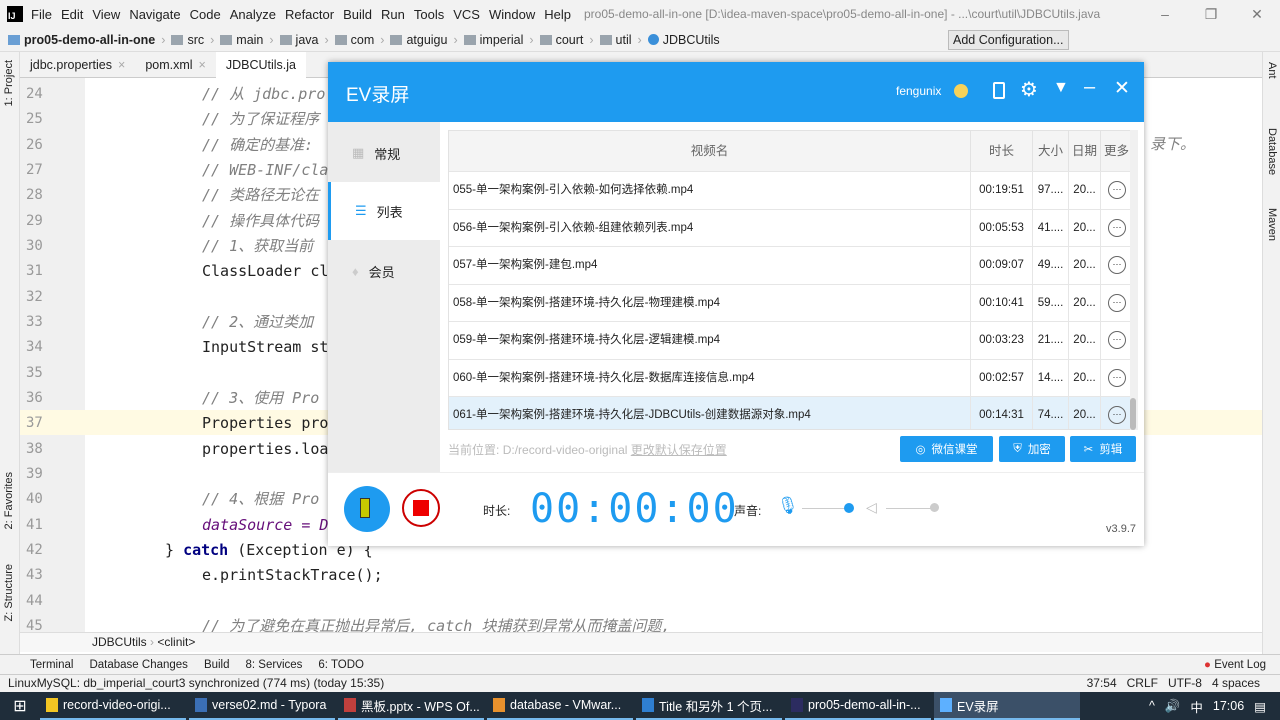 Image resolution: width=1280 pixels, height=720 pixels. What do you see at coordinates (683, 40) in the screenshot?
I see `breadcrumb-item: JDBCUtils` at bounding box center [683, 40].